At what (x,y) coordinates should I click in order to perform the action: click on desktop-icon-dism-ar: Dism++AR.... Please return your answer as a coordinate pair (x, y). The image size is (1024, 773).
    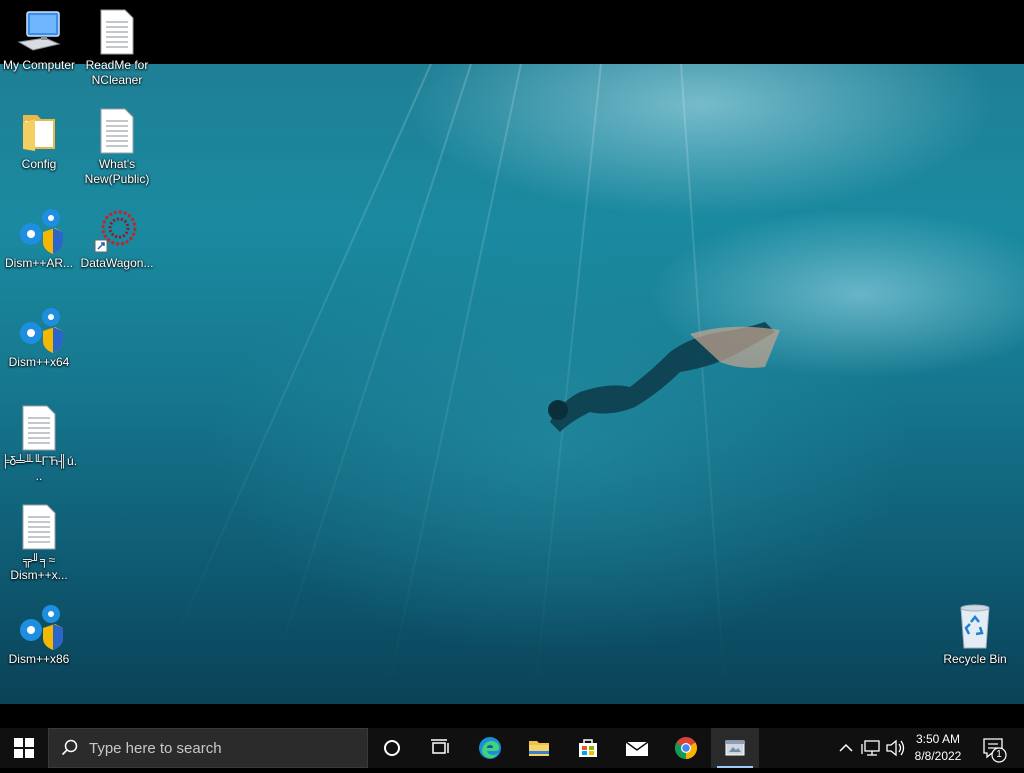
    Looking at the image, I should click on (39, 238).